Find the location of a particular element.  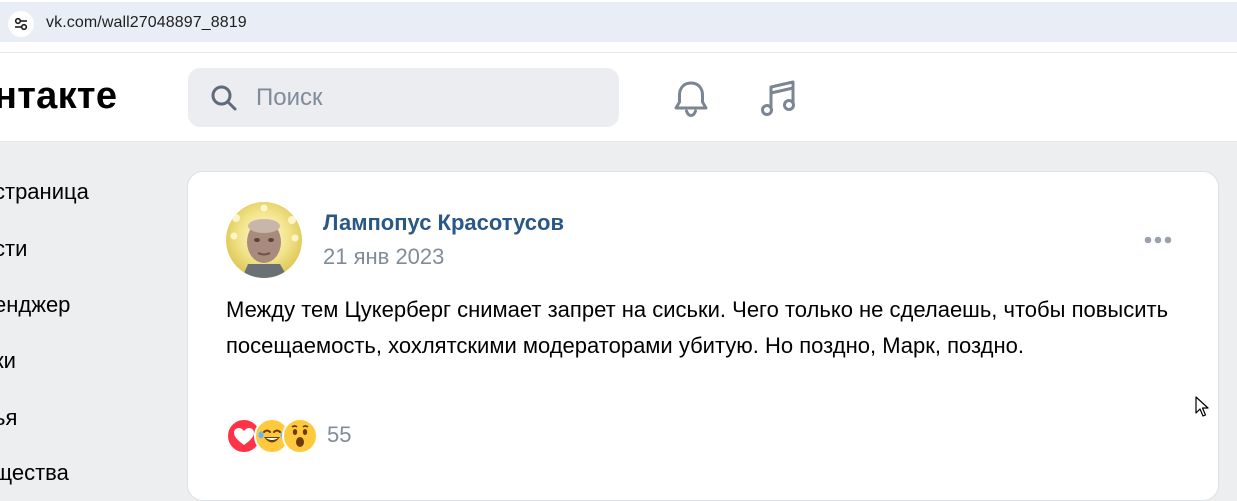

sidebar-item-calls: ки is located at coordinates (8, 361).